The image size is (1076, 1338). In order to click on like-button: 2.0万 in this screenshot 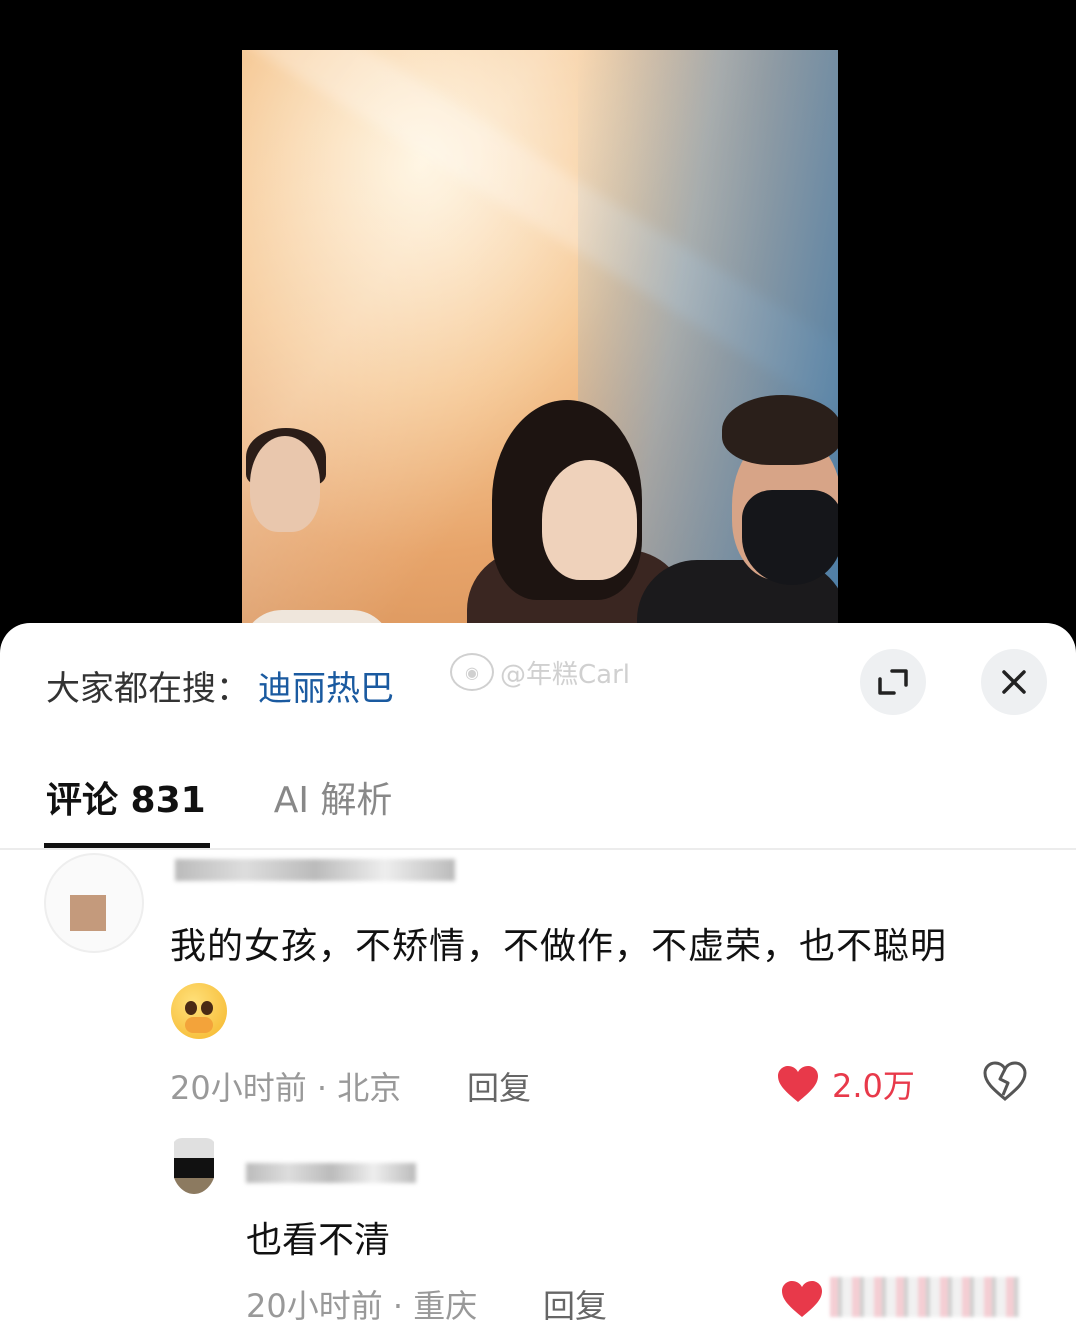, I will do `click(845, 1084)`.